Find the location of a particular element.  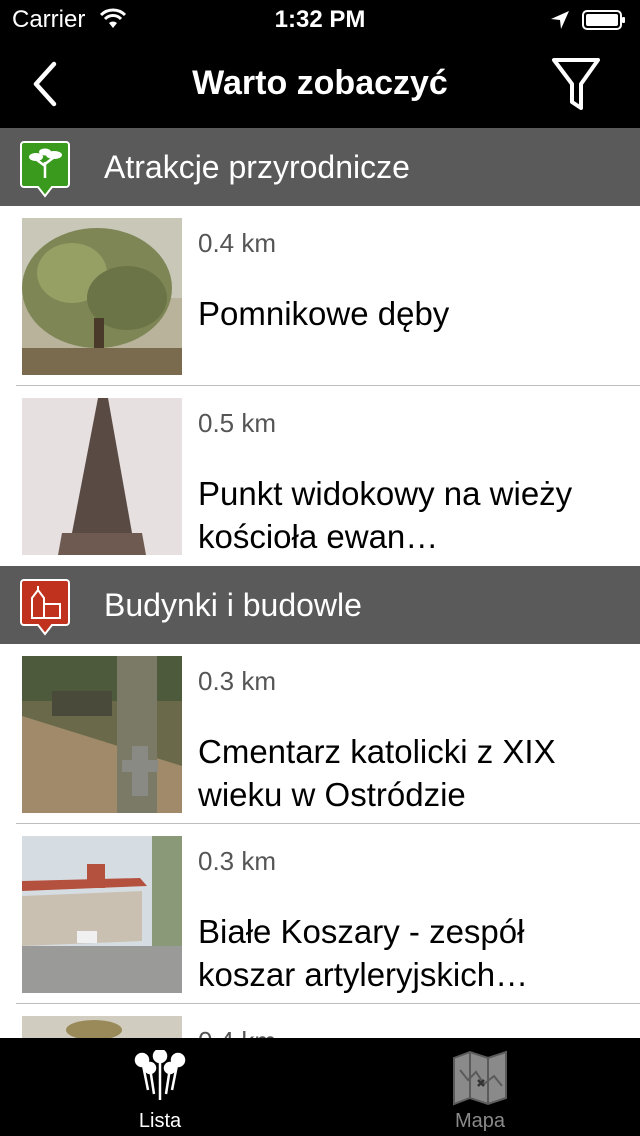

distance-label: 0.5 km is located at coordinates (237, 423).